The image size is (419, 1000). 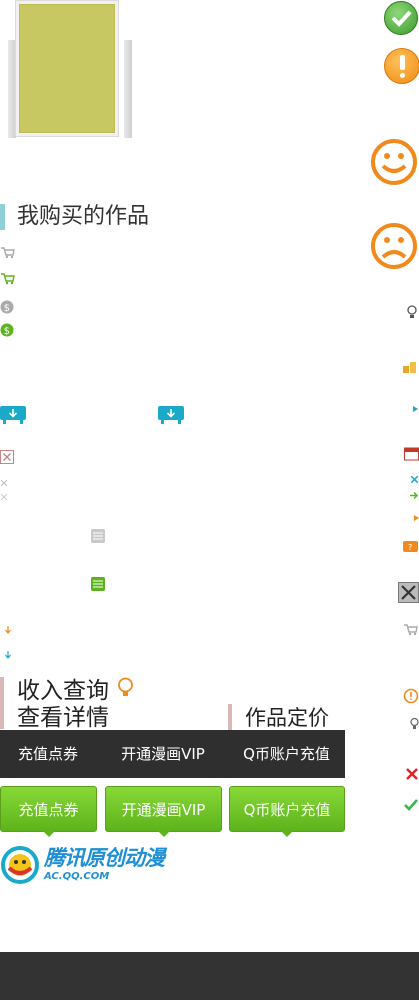 I want to click on logo-domain: AC.QQ.COM, so click(x=77, y=876).